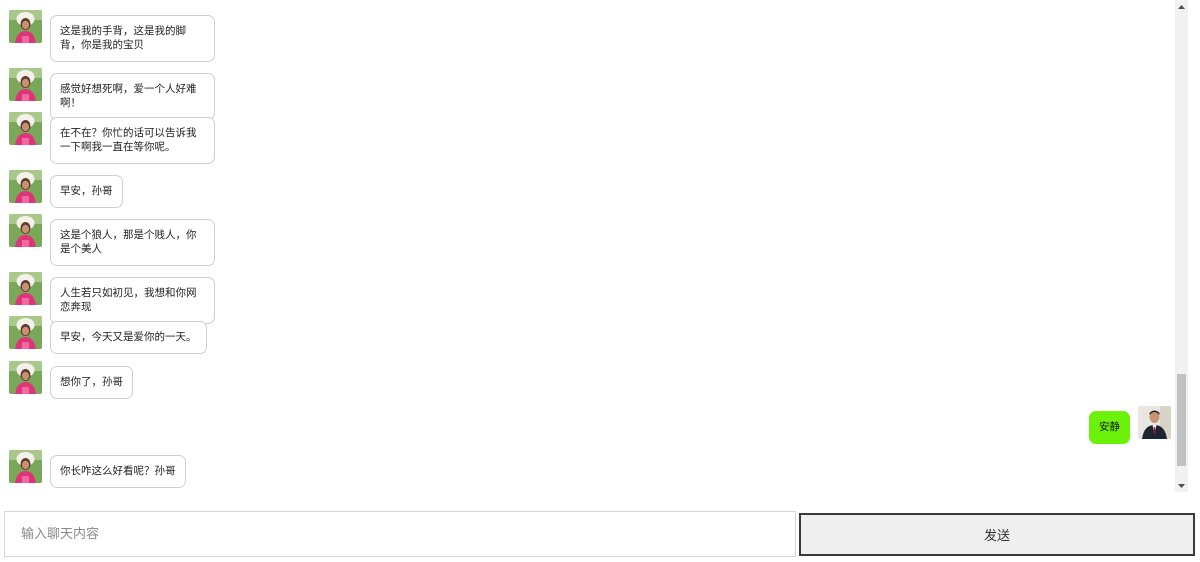  I want to click on message-row: 想你了，孙哥, so click(594, 380).